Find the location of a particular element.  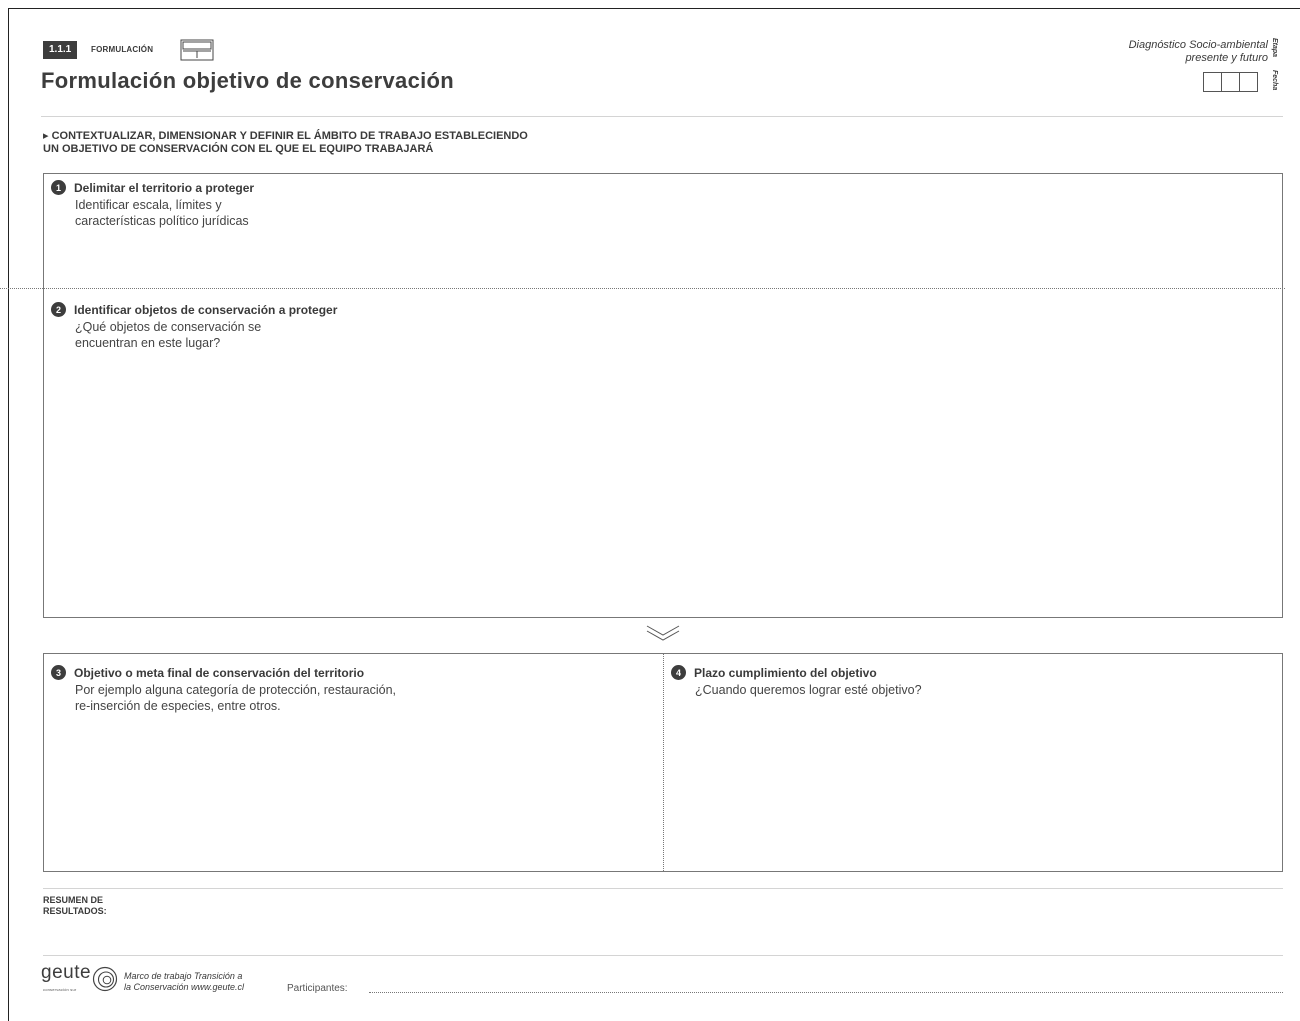

chevron-down-icon is located at coordinates (663, 633).